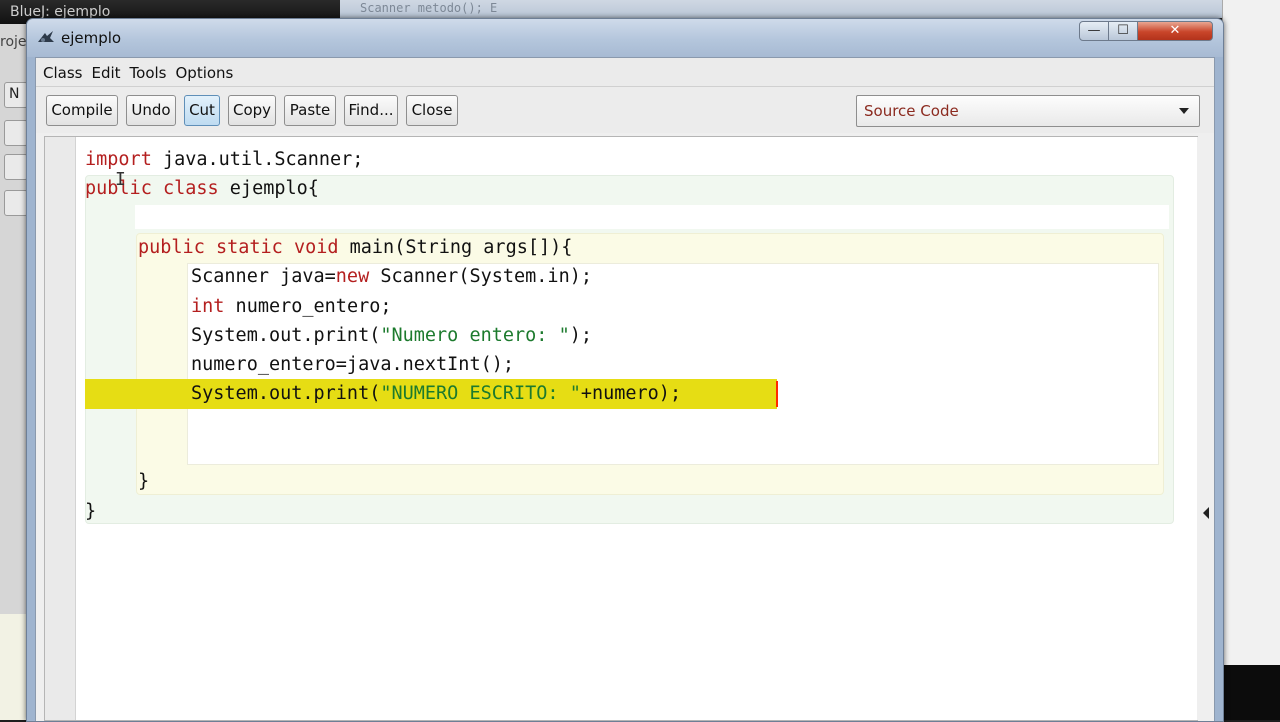 Image resolution: width=1280 pixels, height=722 pixels. I want to click on code-text: numero_entero;, so click(308, 306).